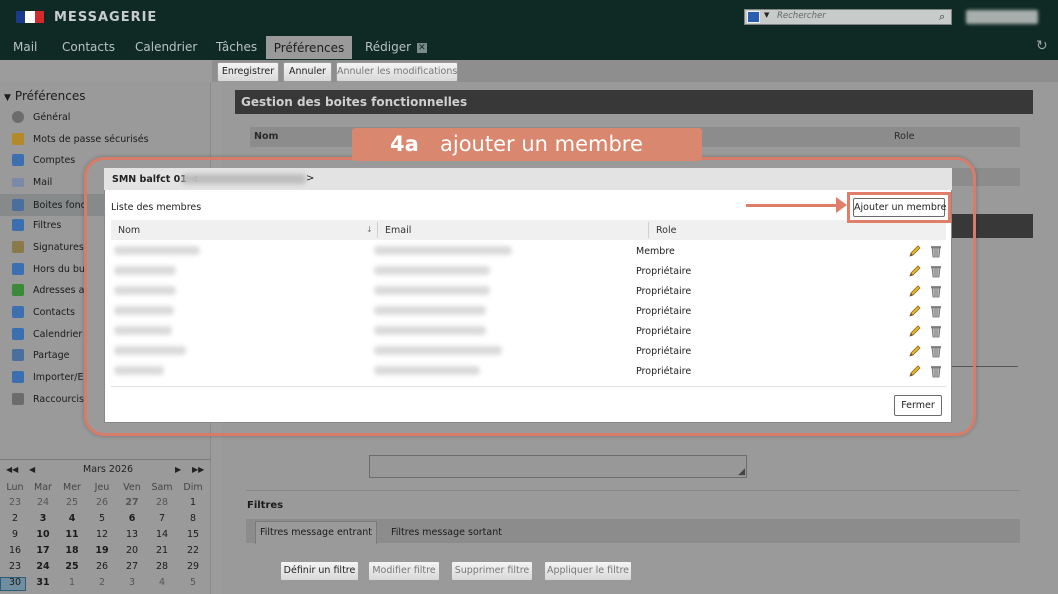 Image resolution: width=1058 pixels, height=594 pixels. I want to click on calendar-day: 5, so click(102, 518).